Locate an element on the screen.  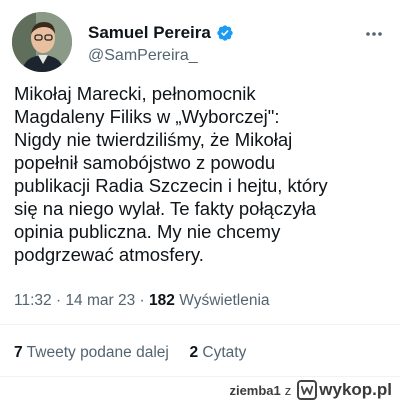
wykop-watermark: ziemba1 z wykop.pl is located at coordinates (310, 390).